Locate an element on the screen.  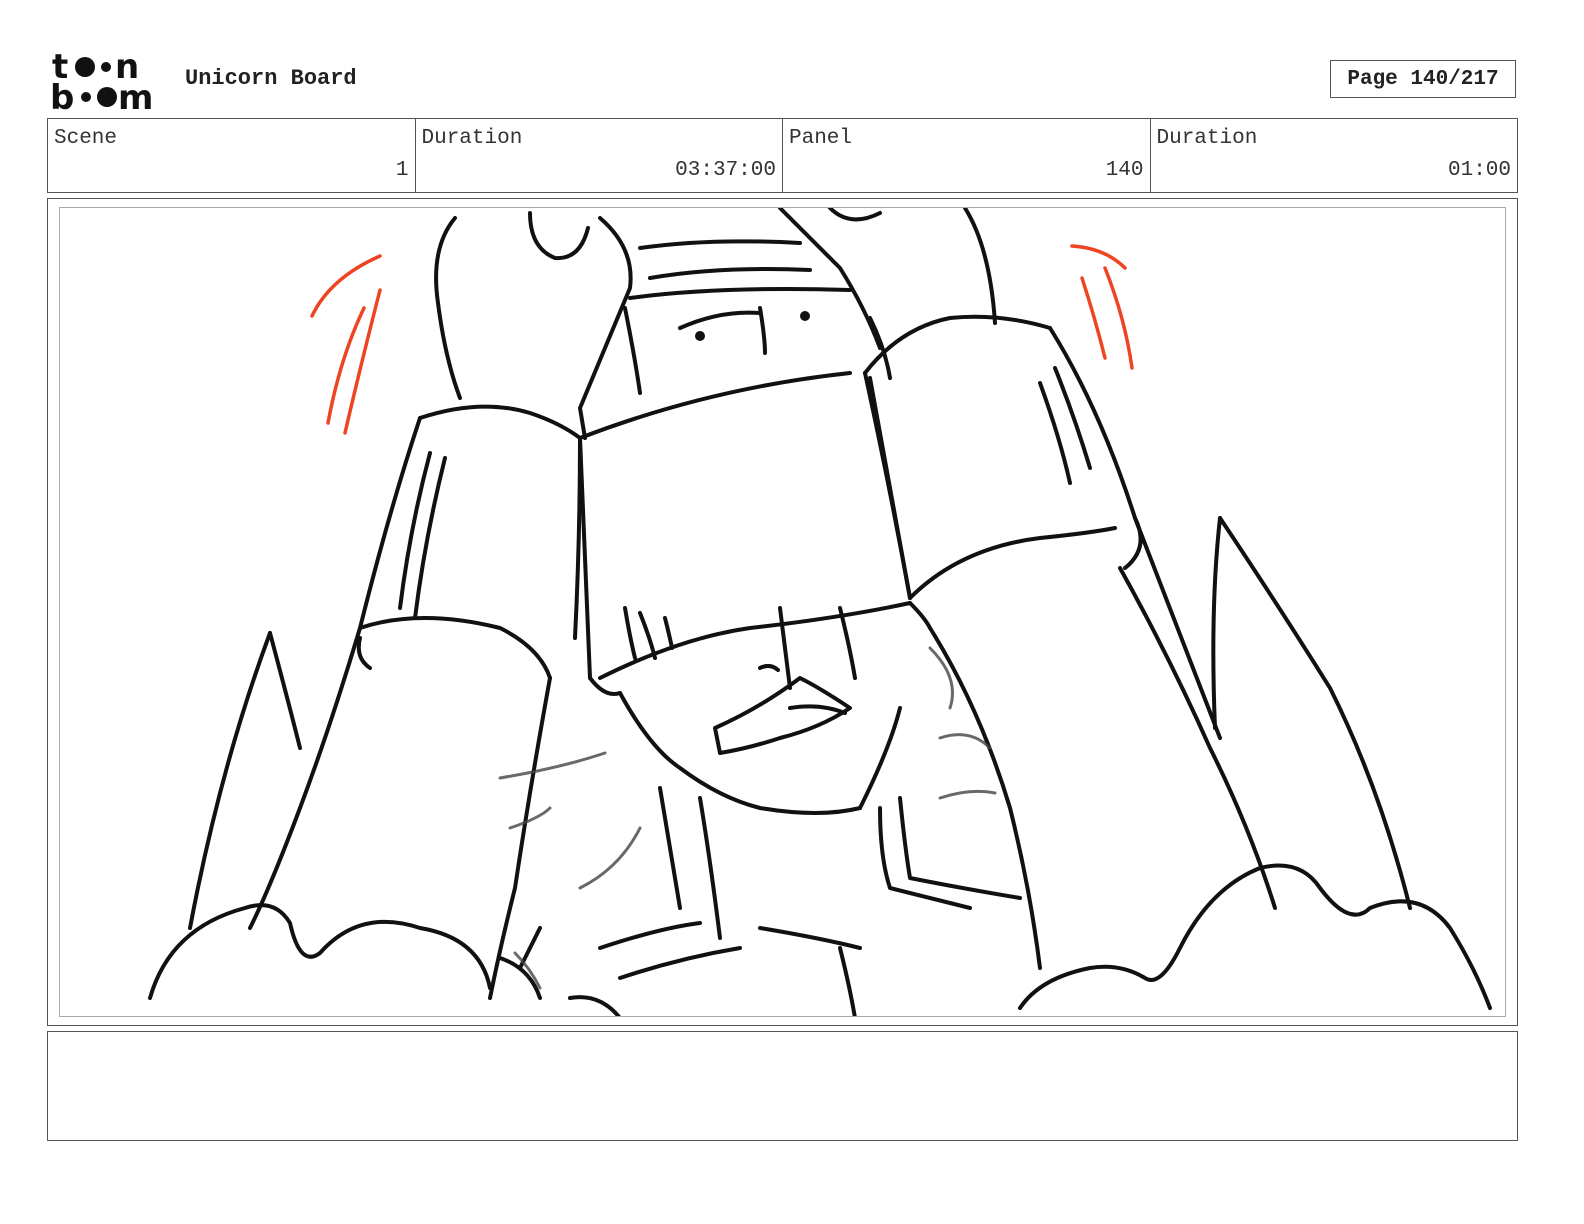
page-label: Page 140/217 is located at coordinates (1423, 79).